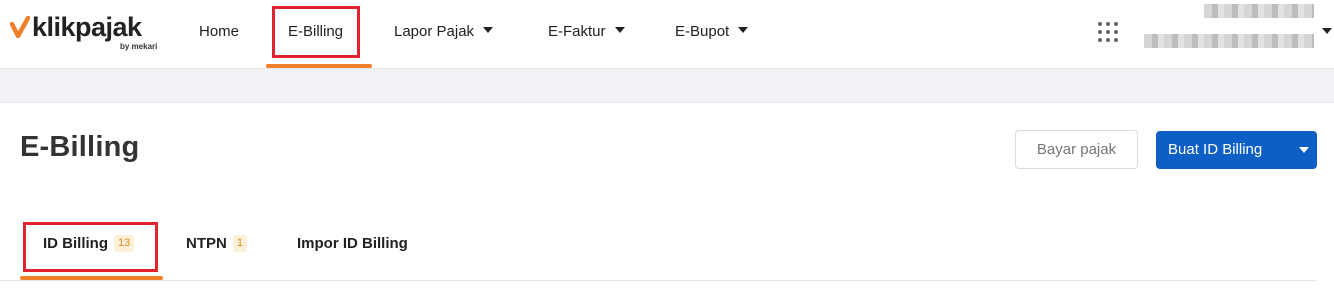  What do you see at coordinates (1259, 11) in the screenshot?
I see `blurred-user-name` at bounding box center [1259, 11].